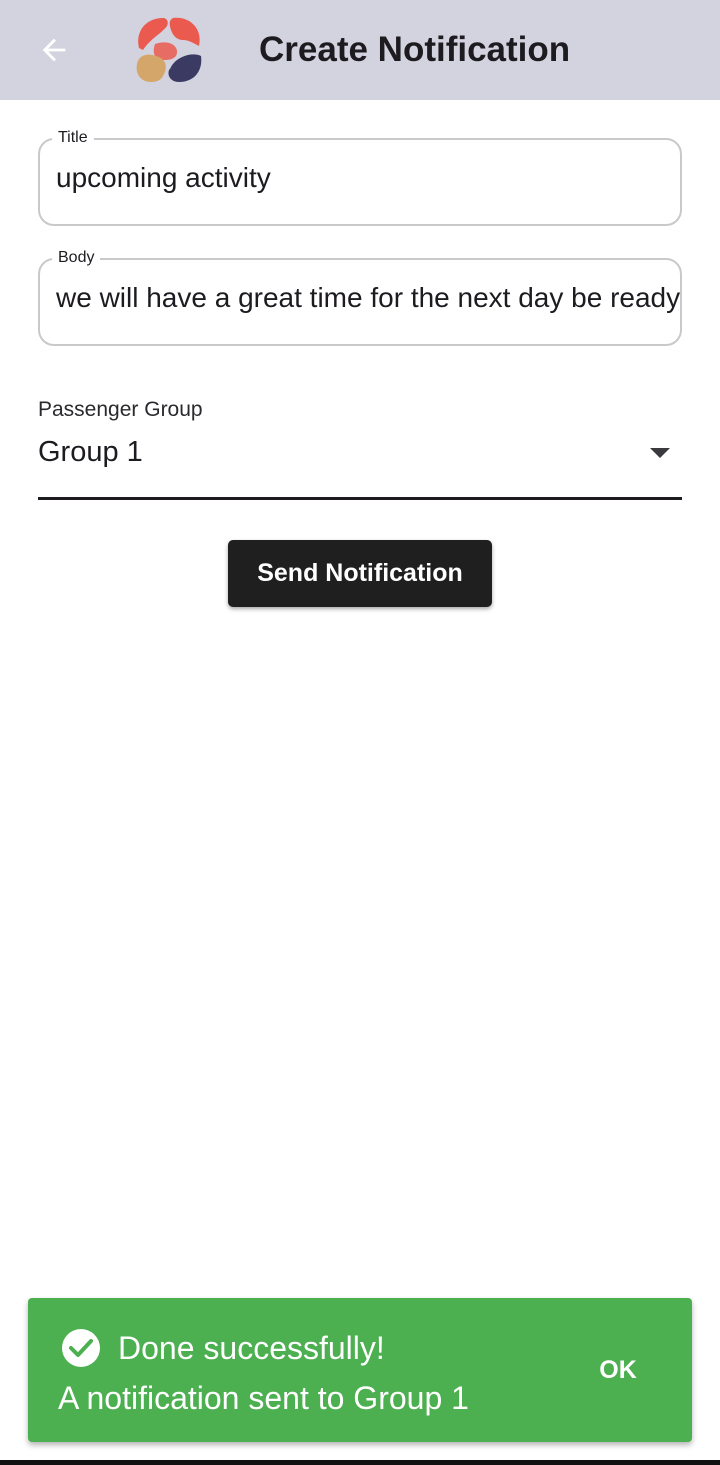  Describe the element at coordinates (169, 49) in the screenshot. I see `app-logo` at that location.